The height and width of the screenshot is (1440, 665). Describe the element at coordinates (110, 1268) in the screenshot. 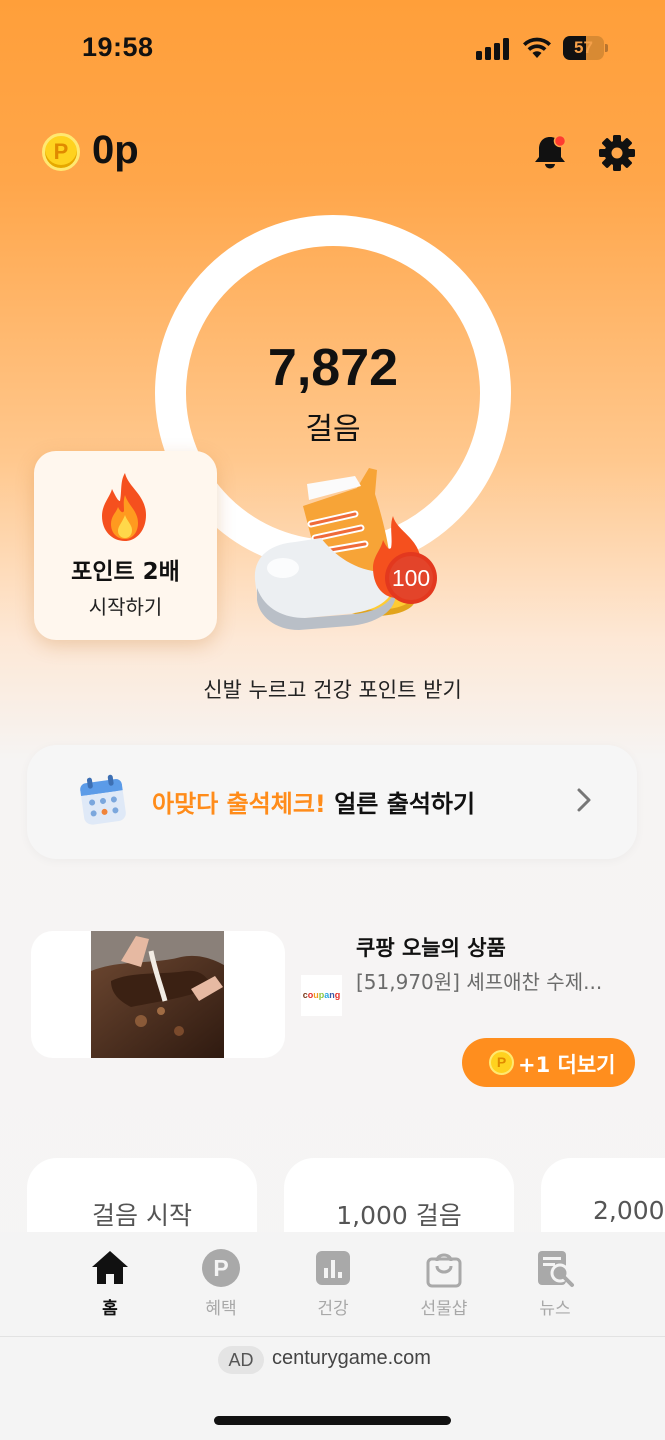

I see `home-icon` at that location.